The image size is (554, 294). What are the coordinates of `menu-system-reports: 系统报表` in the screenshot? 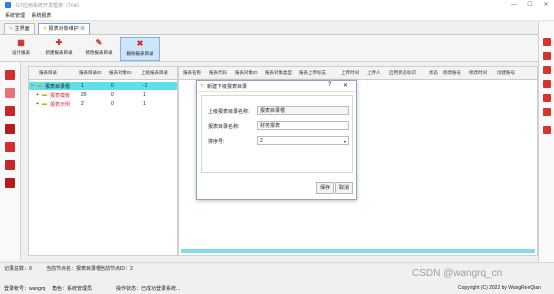 It's located at (41, 15).